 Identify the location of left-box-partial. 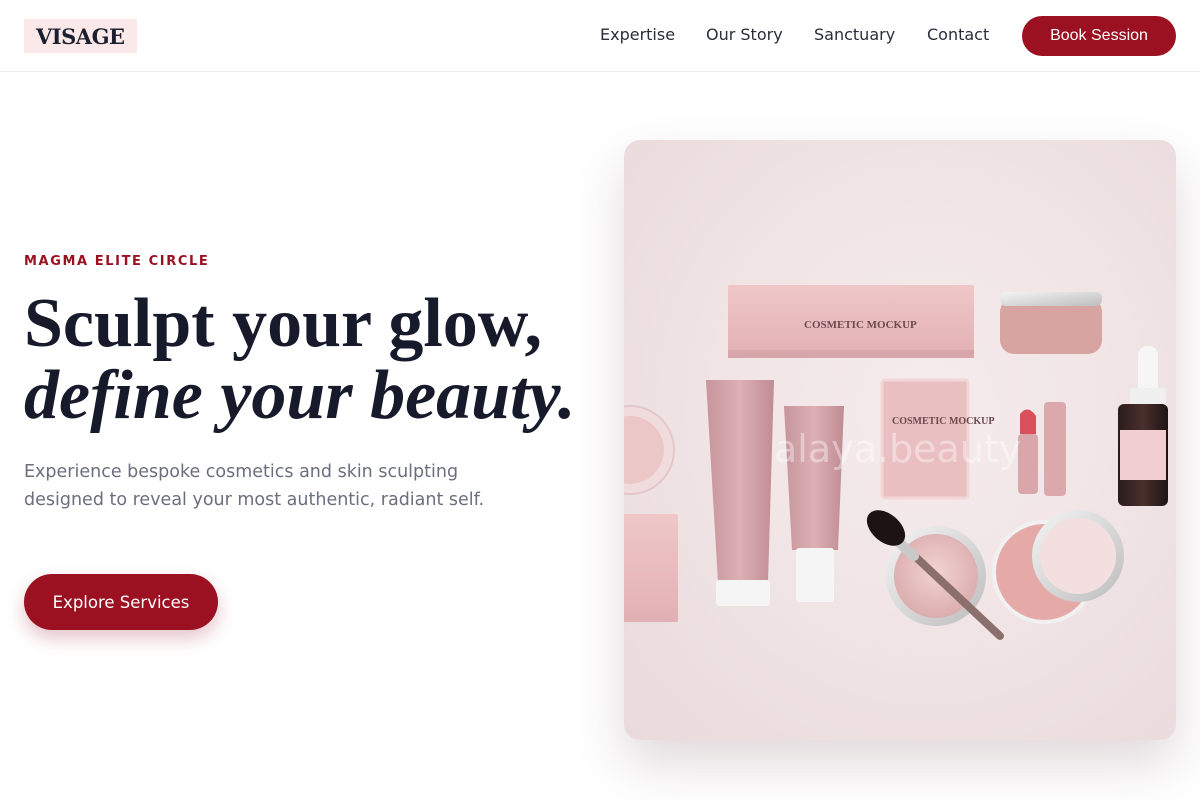
(651, 568).